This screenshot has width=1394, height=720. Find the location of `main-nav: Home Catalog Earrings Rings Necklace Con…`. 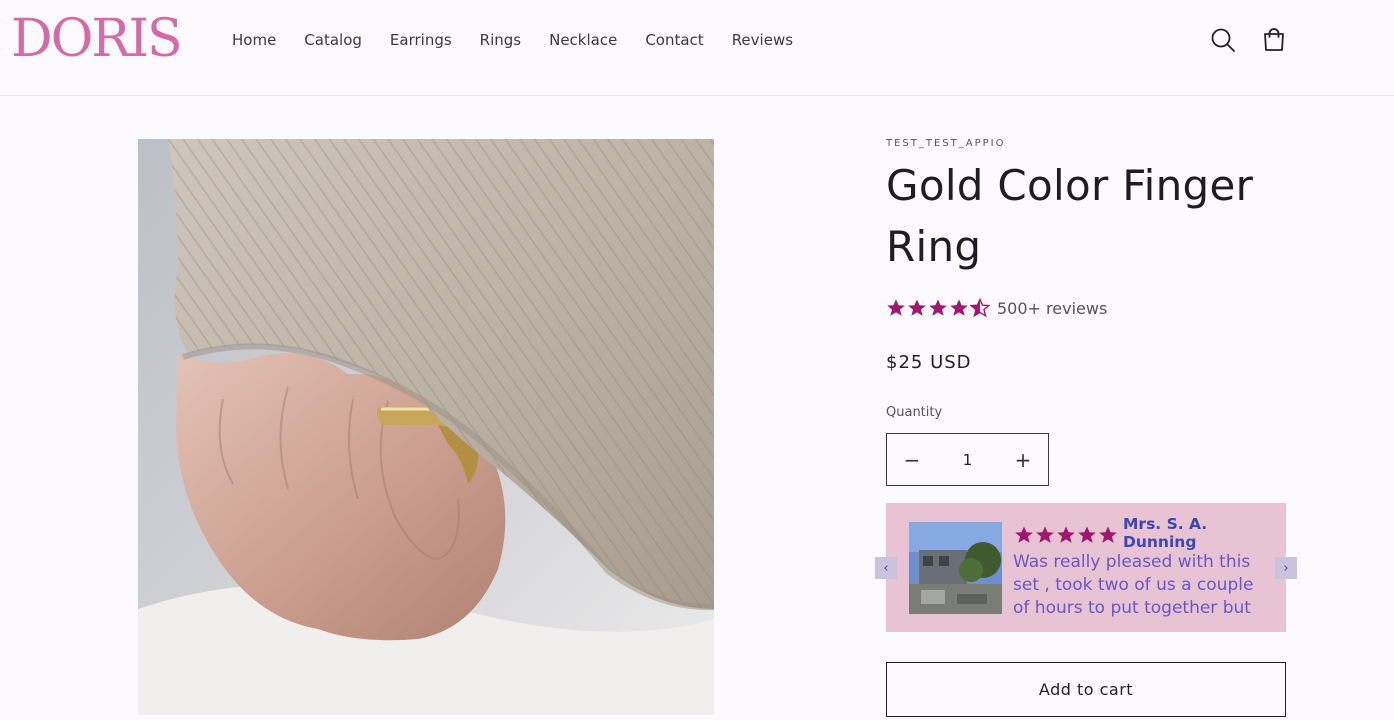

main-nav: Home Catalog Earrings Rings Necklace Con… is located at coordinates (512, 40).